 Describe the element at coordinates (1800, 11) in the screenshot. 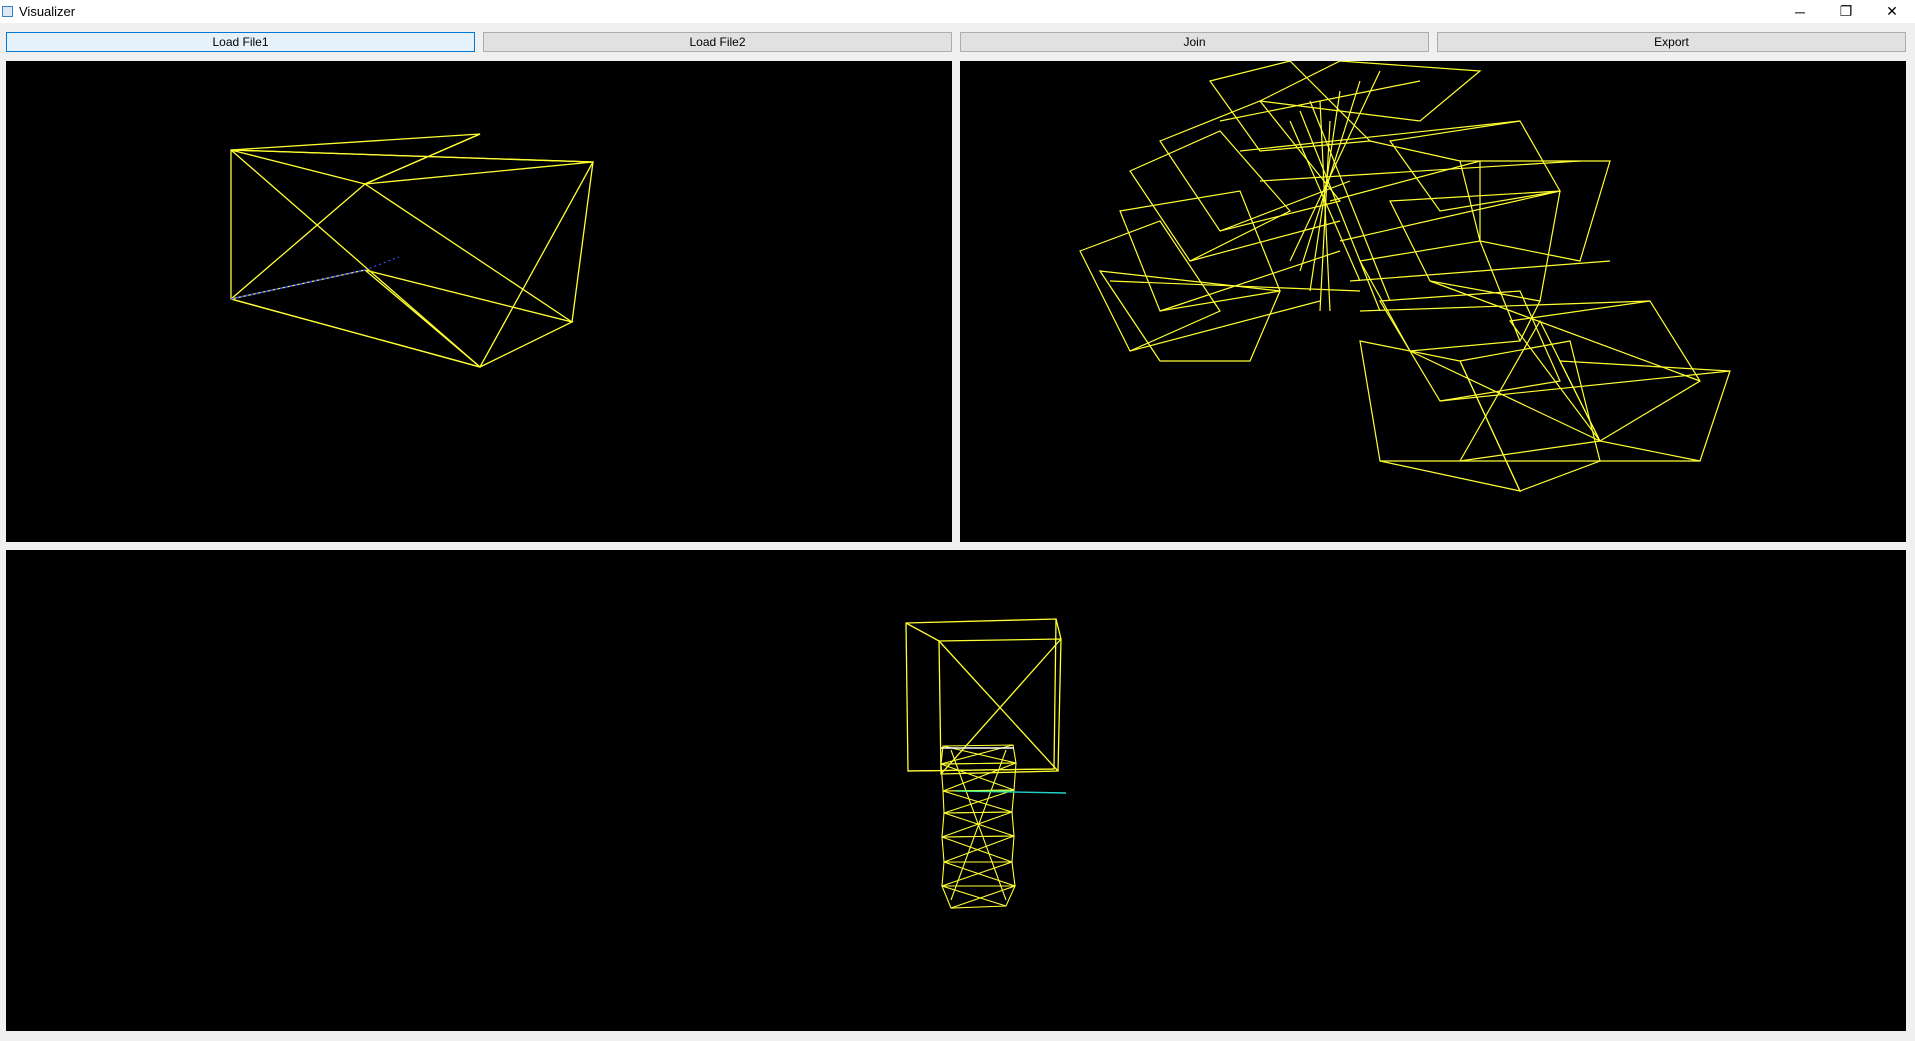

I see `minimize-button: ─` at that location.